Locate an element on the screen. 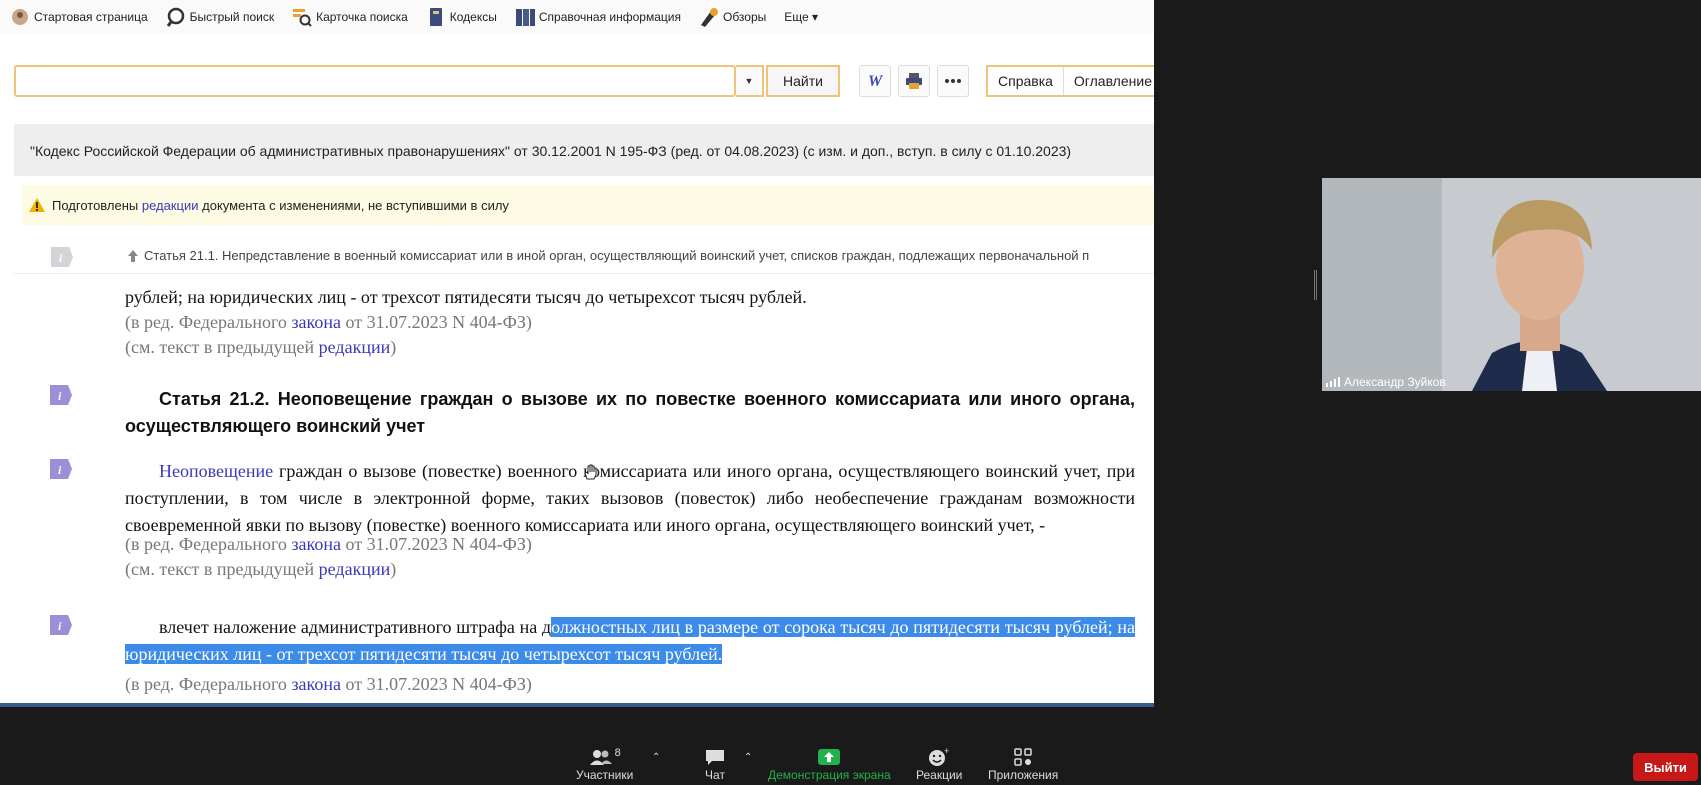  menu-item-more: Еще ▾ is located at coordinates (801, 17).